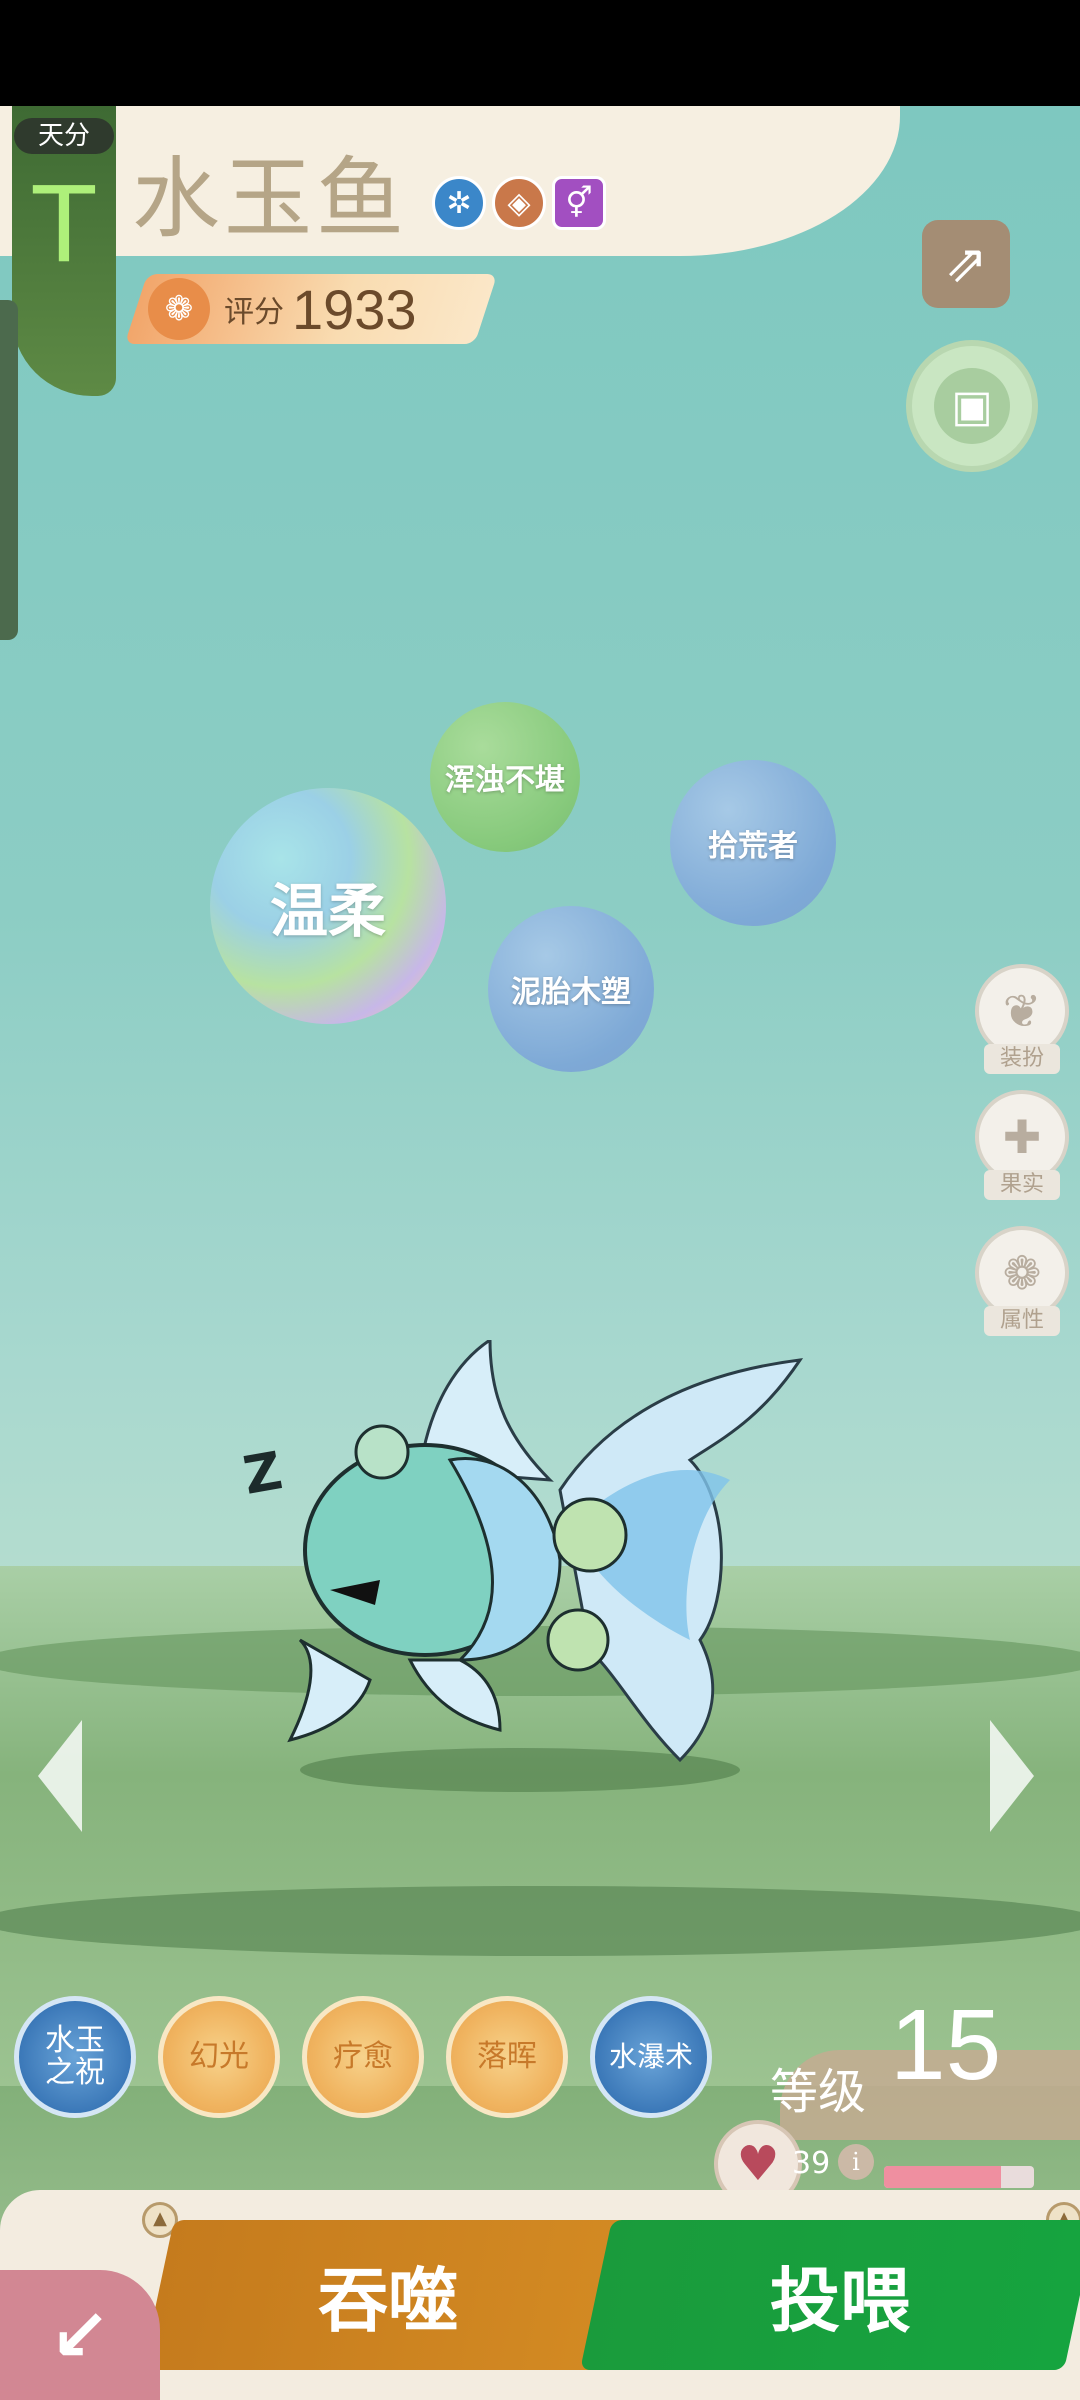 The width and height of the screenshot is (1080, 2400). Describe the element at coordinates (1022, 1059) in the screenshot. I see `dressup-label: 装扮` at that location.